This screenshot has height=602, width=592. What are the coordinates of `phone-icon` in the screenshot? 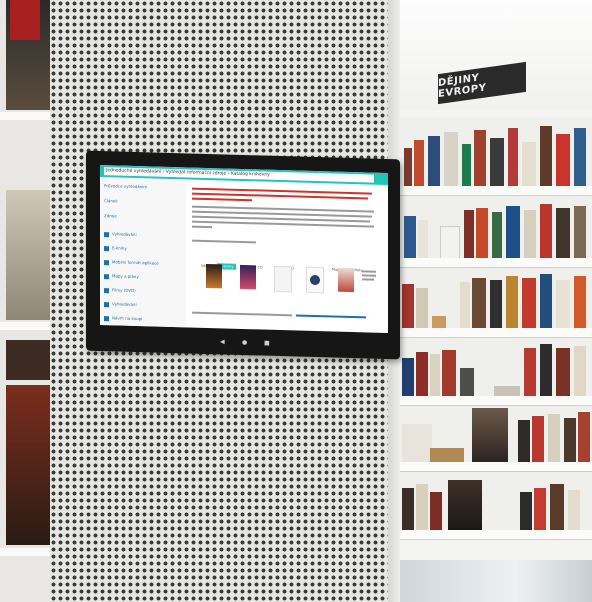 It's located at (106, 262).